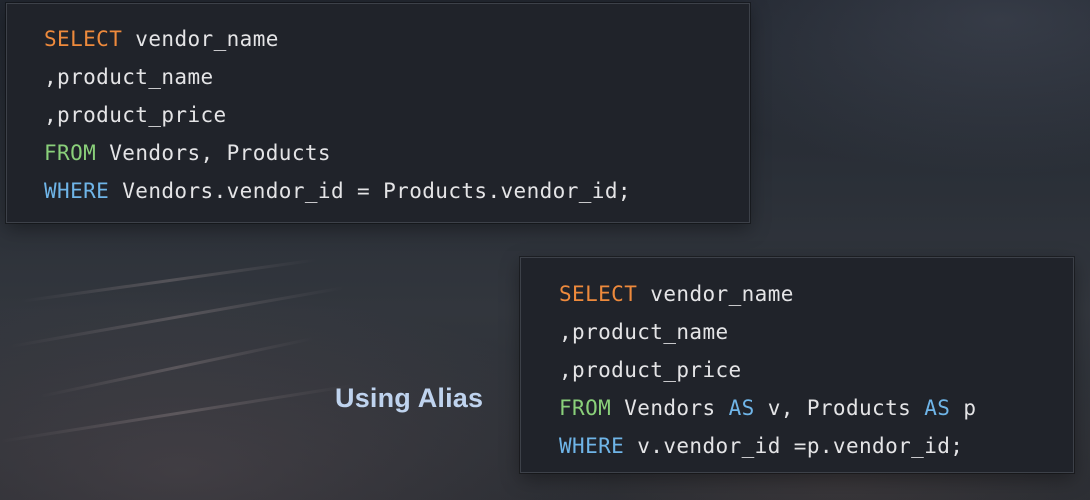 The height and width of the screenshot is (500, 1090). Describe the element at coordinates (963, 408) in the screenshot. I see `code-text: p` at that location.